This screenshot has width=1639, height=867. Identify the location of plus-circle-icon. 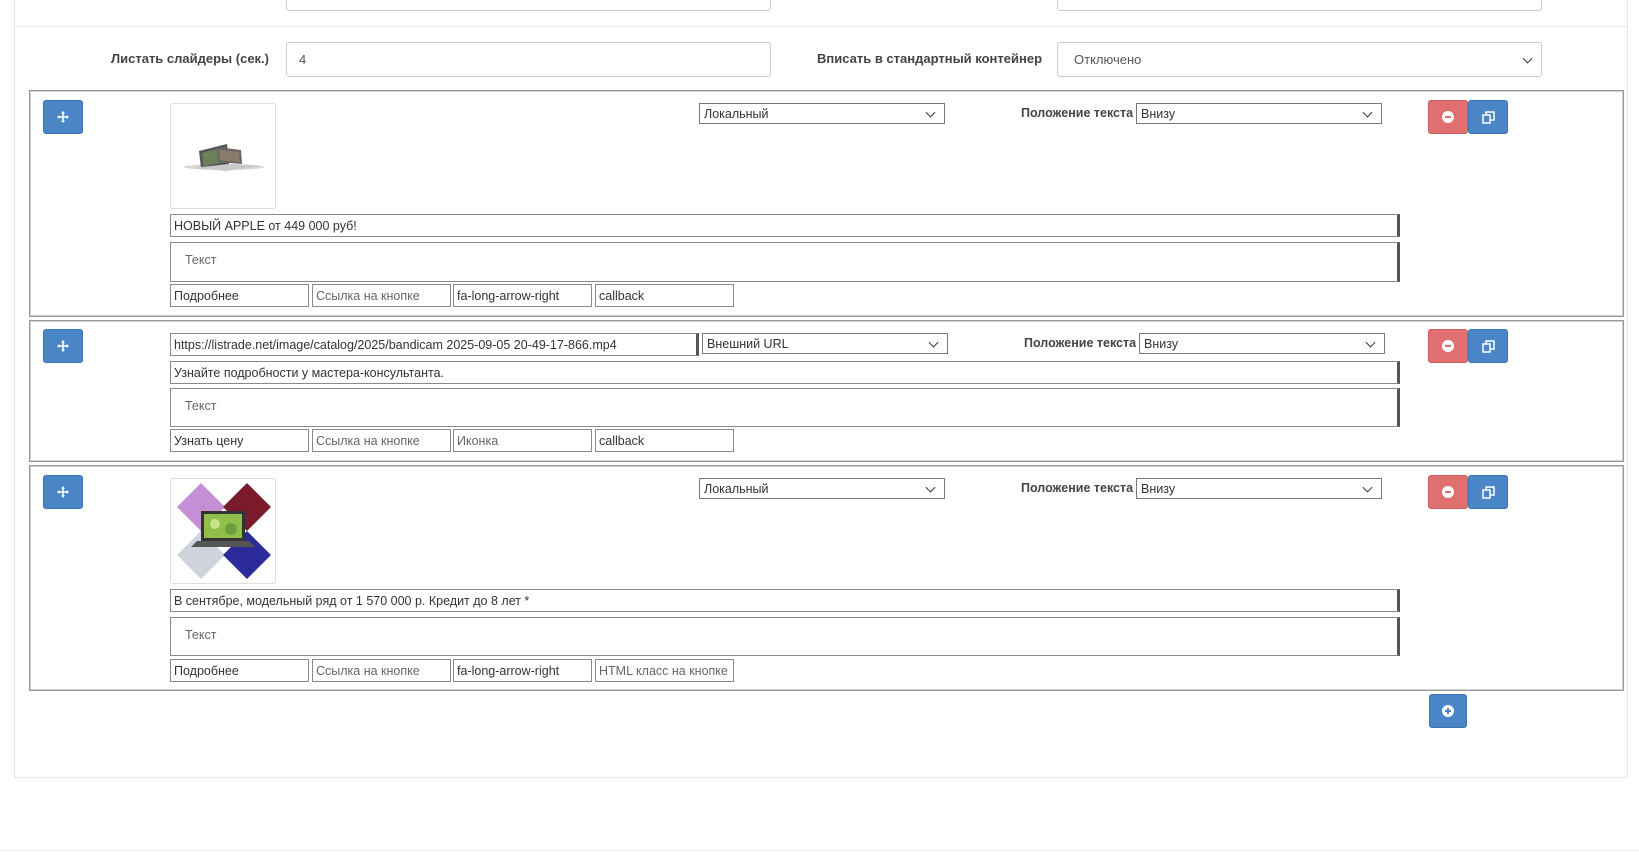
(1448, 711).